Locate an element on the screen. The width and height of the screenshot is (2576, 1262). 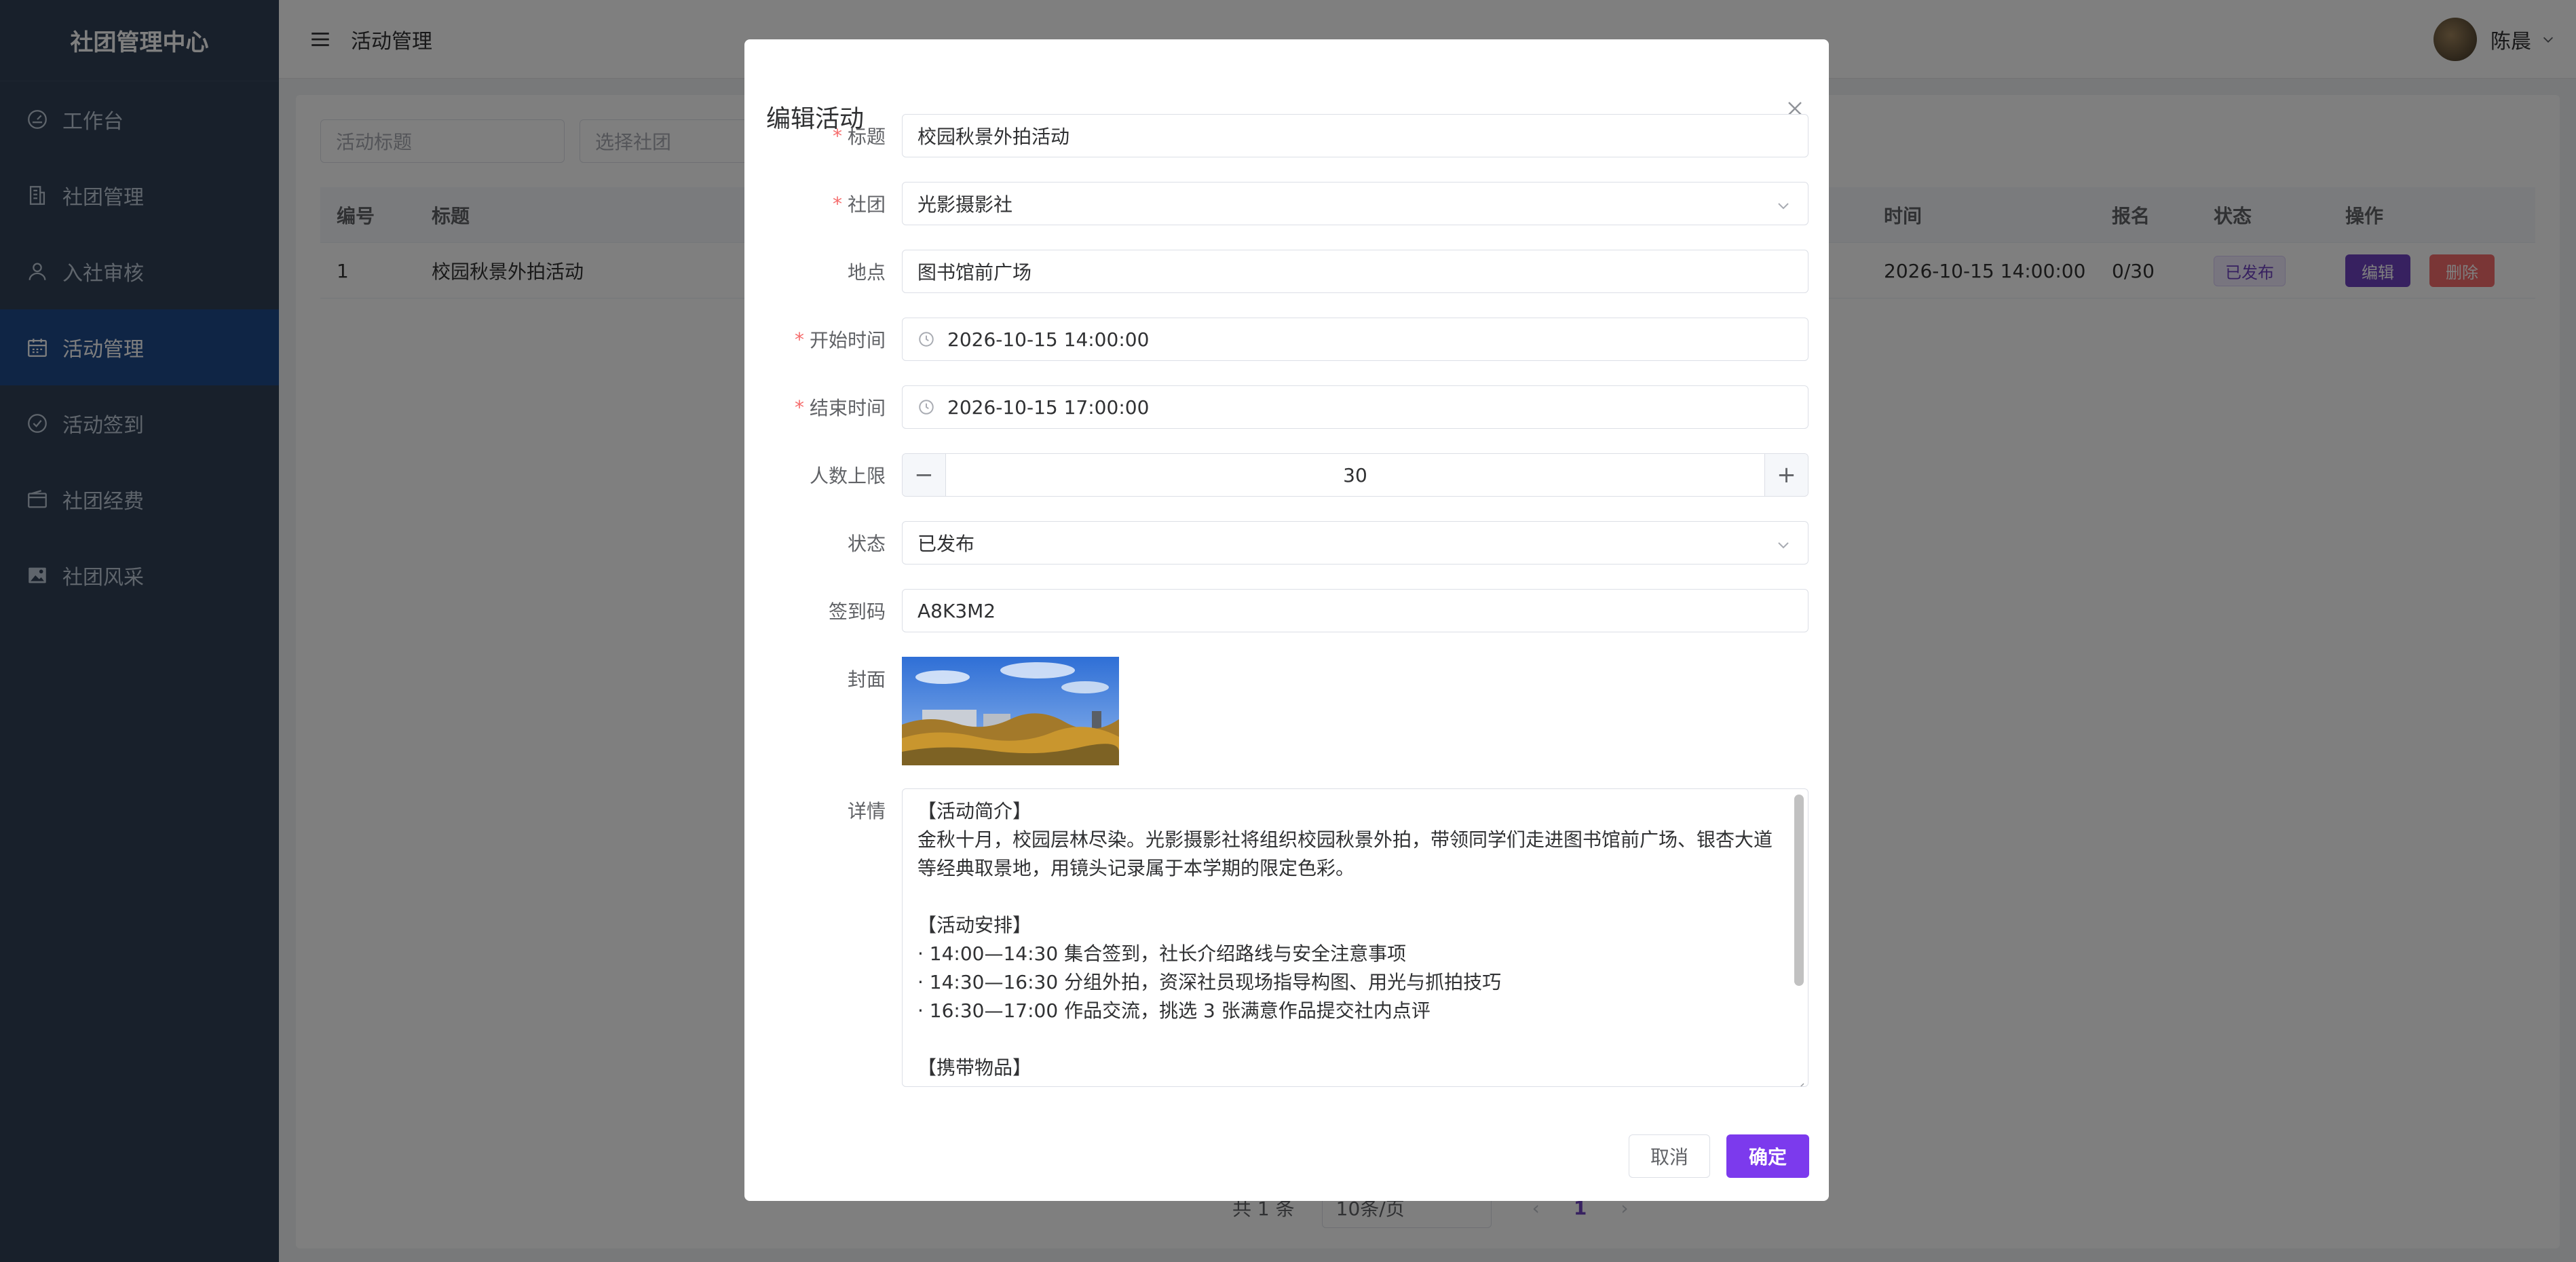
detail-line: · 14:30—16:30 分组外拍，资深社员现场指导构图、用光与抓拍技巧 is located at coordinates (1209, 982).